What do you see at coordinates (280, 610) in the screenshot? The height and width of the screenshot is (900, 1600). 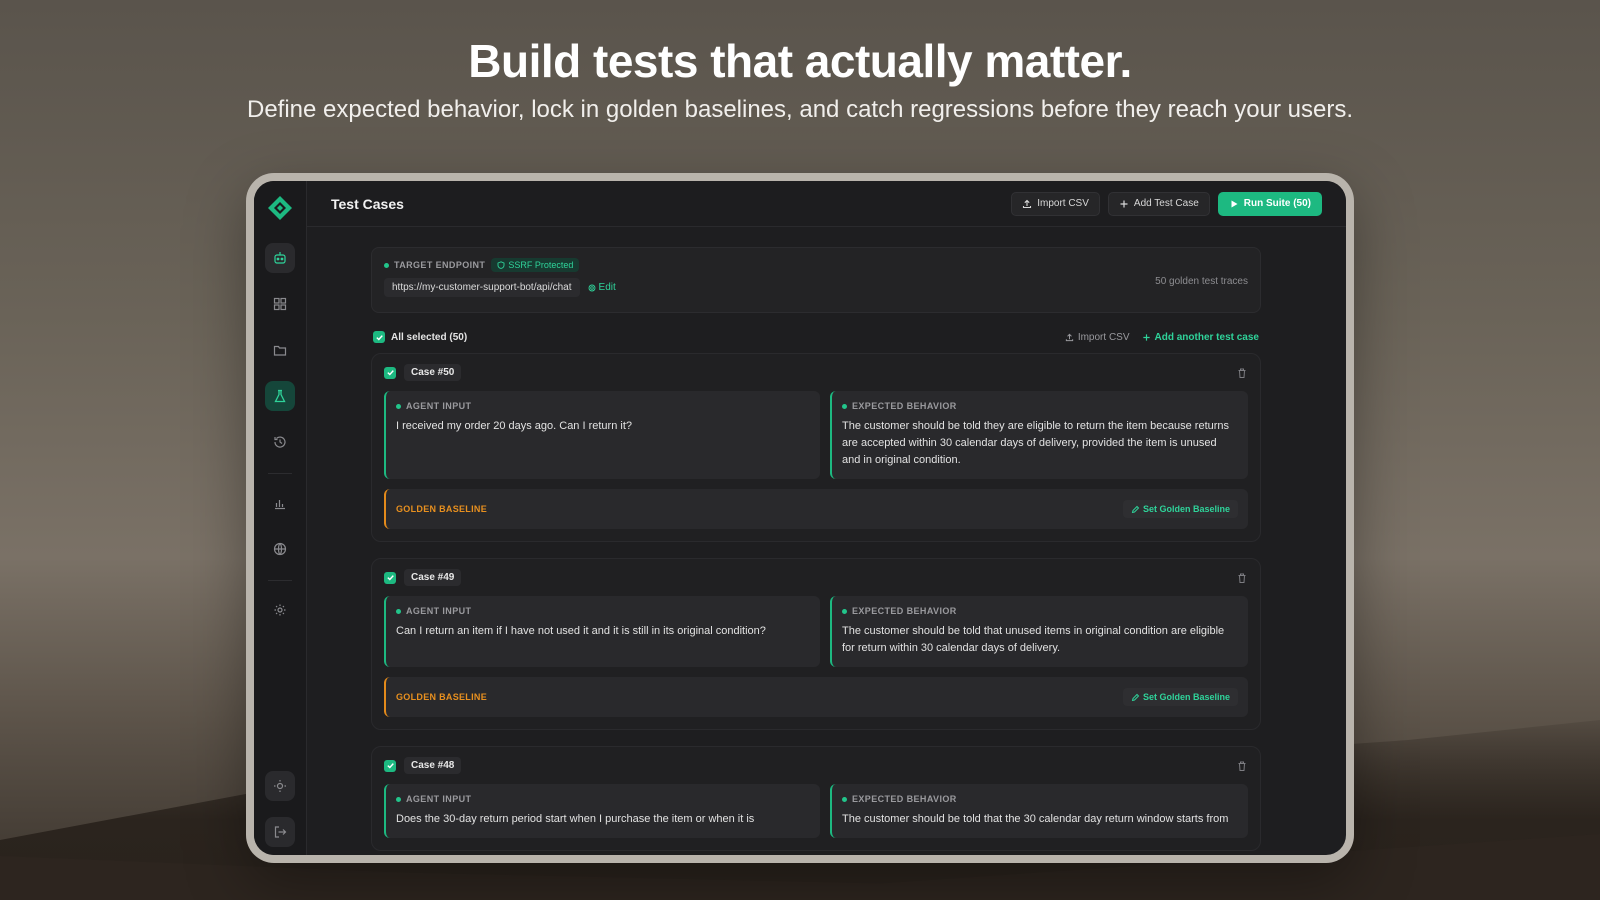 I see `settings-icon` at bounding box center [280, 610].